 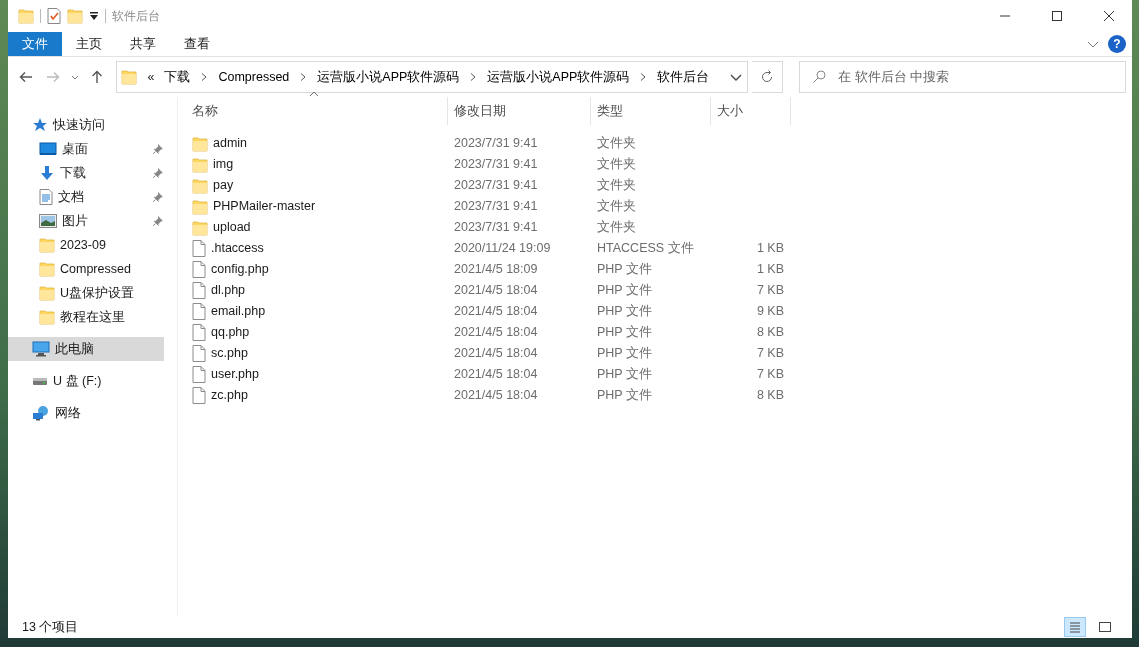 What do you see at coordinates (314, 94) in the screenshot?
I see `sort-ascending-icon` at bounding box center [314, 94].